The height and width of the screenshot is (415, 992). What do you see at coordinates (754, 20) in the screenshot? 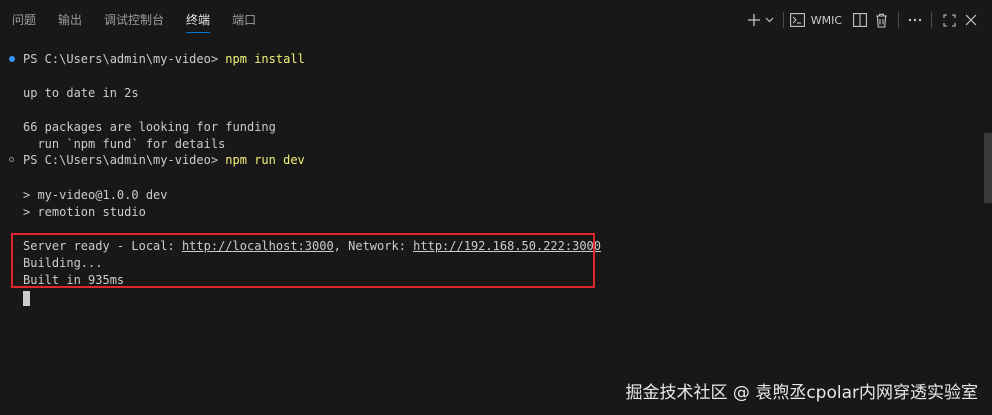
I see `plus-icon` at bounding box center [754, 20].